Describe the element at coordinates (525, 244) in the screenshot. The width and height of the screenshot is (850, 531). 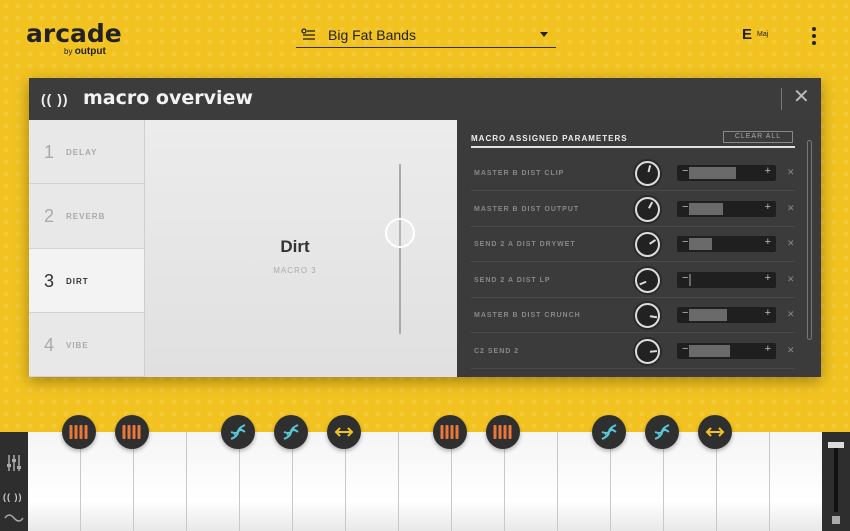
I see `param-label: SEND 2 A DIST DRYWET` at that location.